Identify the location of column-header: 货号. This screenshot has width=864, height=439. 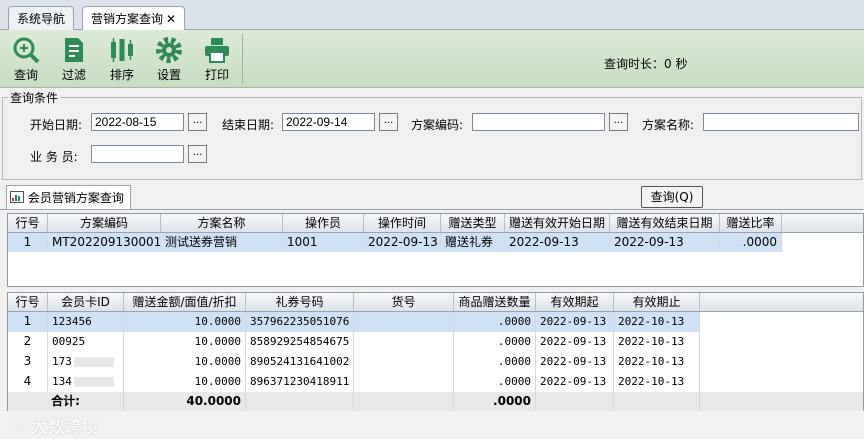
(404, 302).